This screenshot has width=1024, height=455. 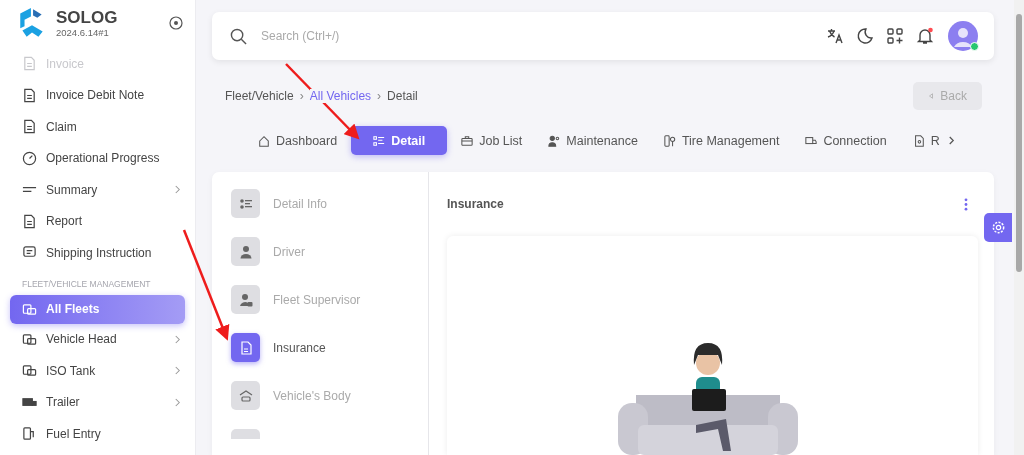 I want to click on sidebar-item: Invoice Debit Note, so click(x=97, y=95).